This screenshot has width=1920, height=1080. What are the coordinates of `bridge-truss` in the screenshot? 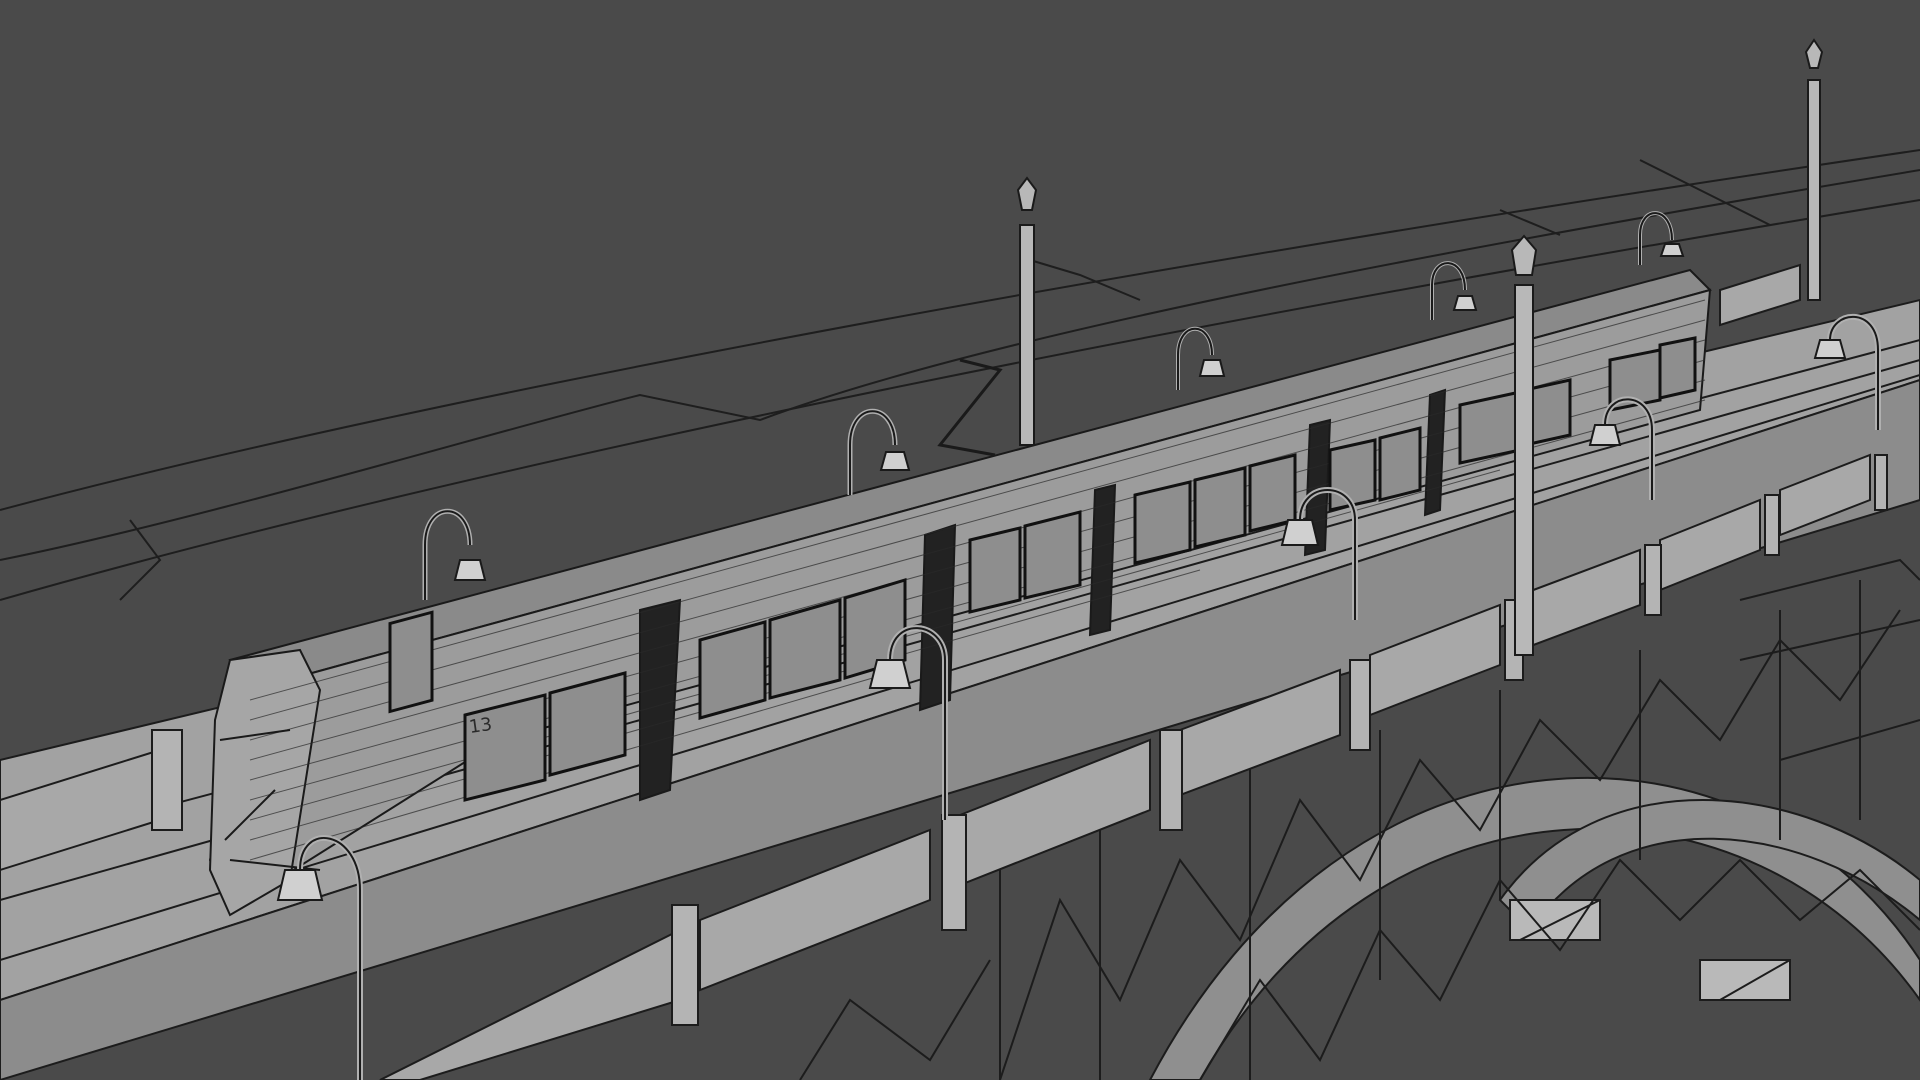 It's located at (1534, 928).